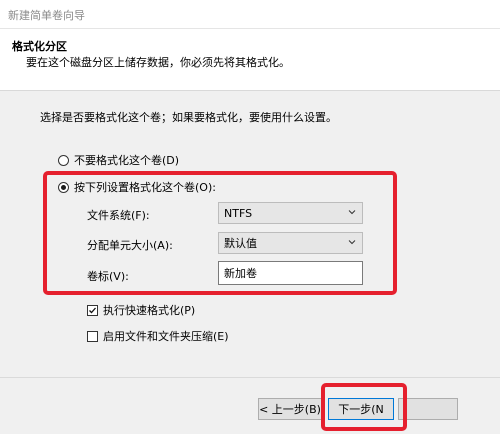  What do you see at coordinates (92, 310) in the screenshot?
I see `checkbox-checked-icon` at bounding box center [92, 310].